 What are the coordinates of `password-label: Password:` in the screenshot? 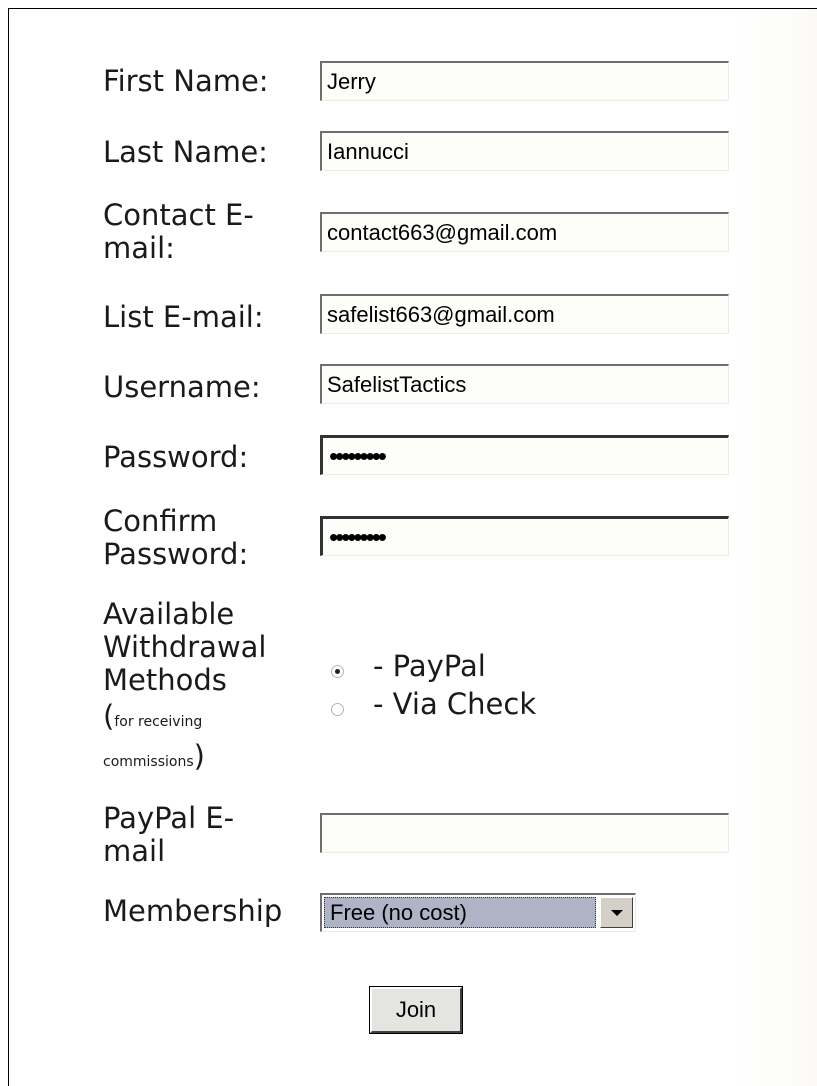 It's located at (176, 457).